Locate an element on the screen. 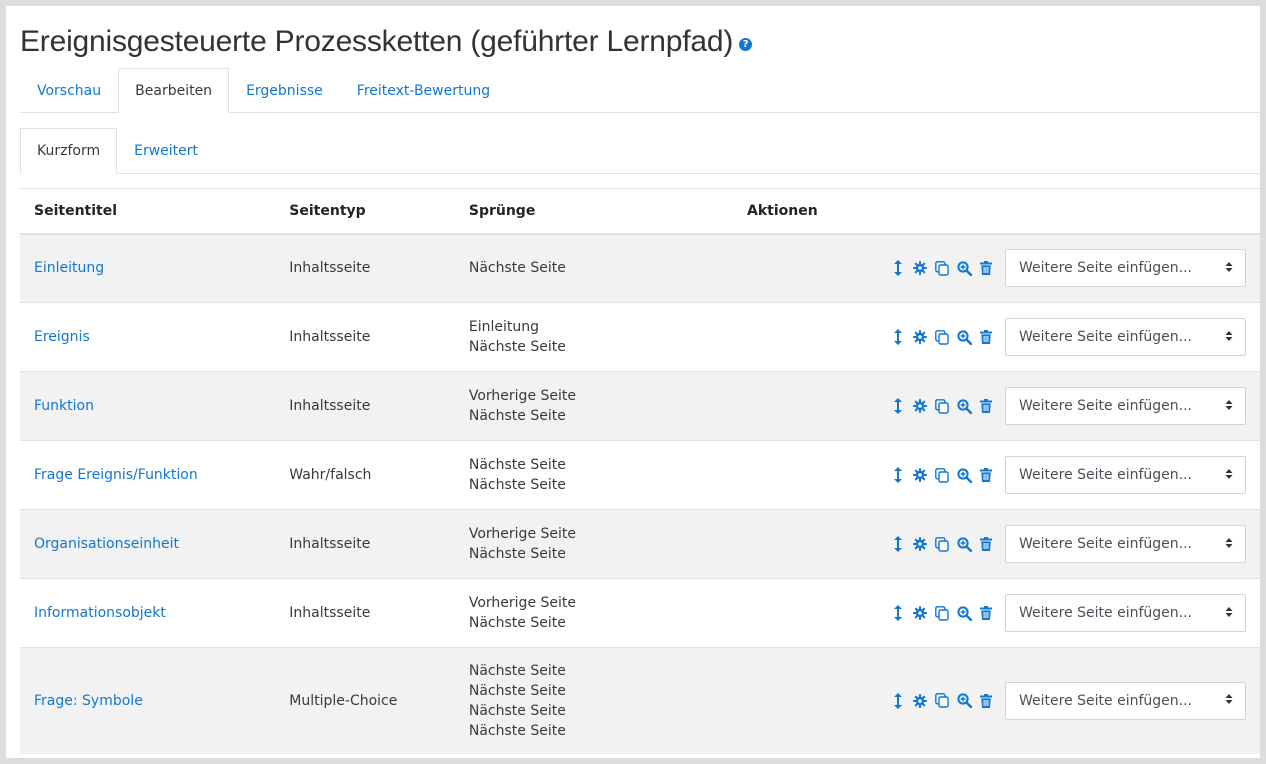 This screenshot has width=1266, height=764. tab-vorschau: Vorschau is located at coordinates (69, 90).